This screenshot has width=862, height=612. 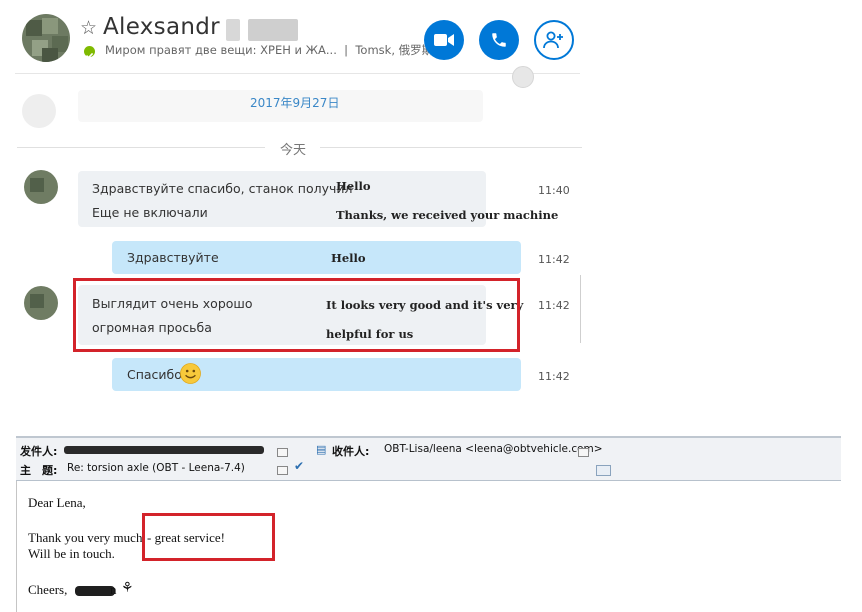 What do you see at coordinates (554, 190) in the screenshot?
I see `message-timestamp: 11:40` at bounding box center [554, 190].